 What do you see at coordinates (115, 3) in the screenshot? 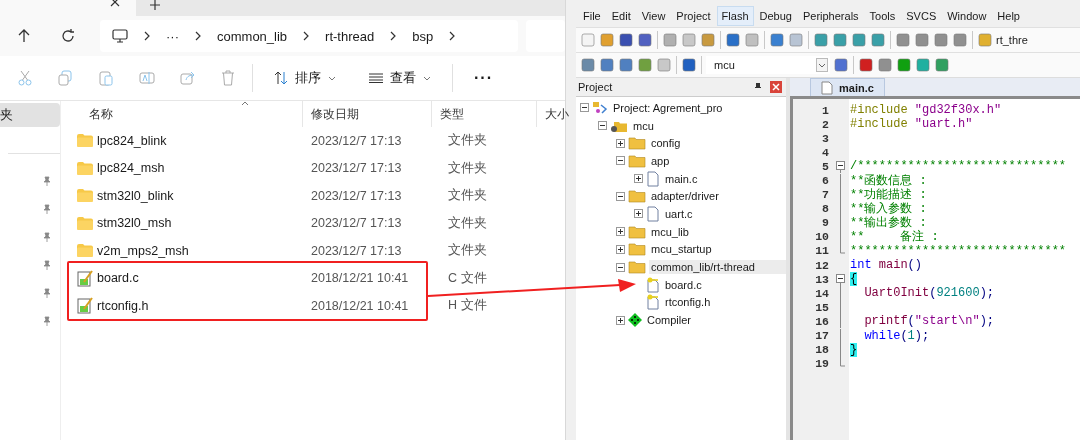
I see `close-icon` at bounding box center [115, 3].